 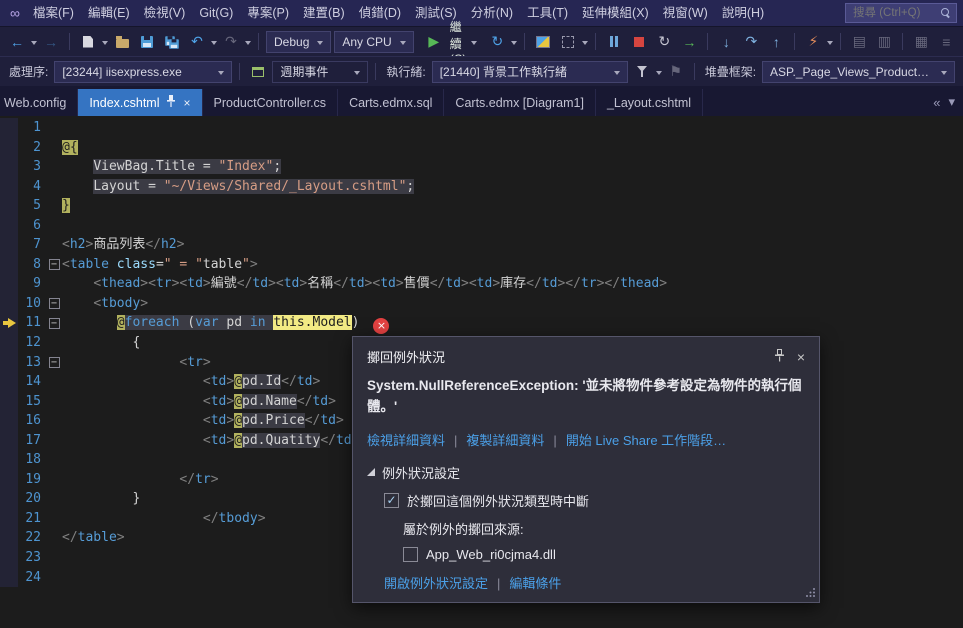 What do you see at coordinates (685, 13) in the screenshot?
I see `menu-window: 視窗(W)` at bounding box center [685, 13].